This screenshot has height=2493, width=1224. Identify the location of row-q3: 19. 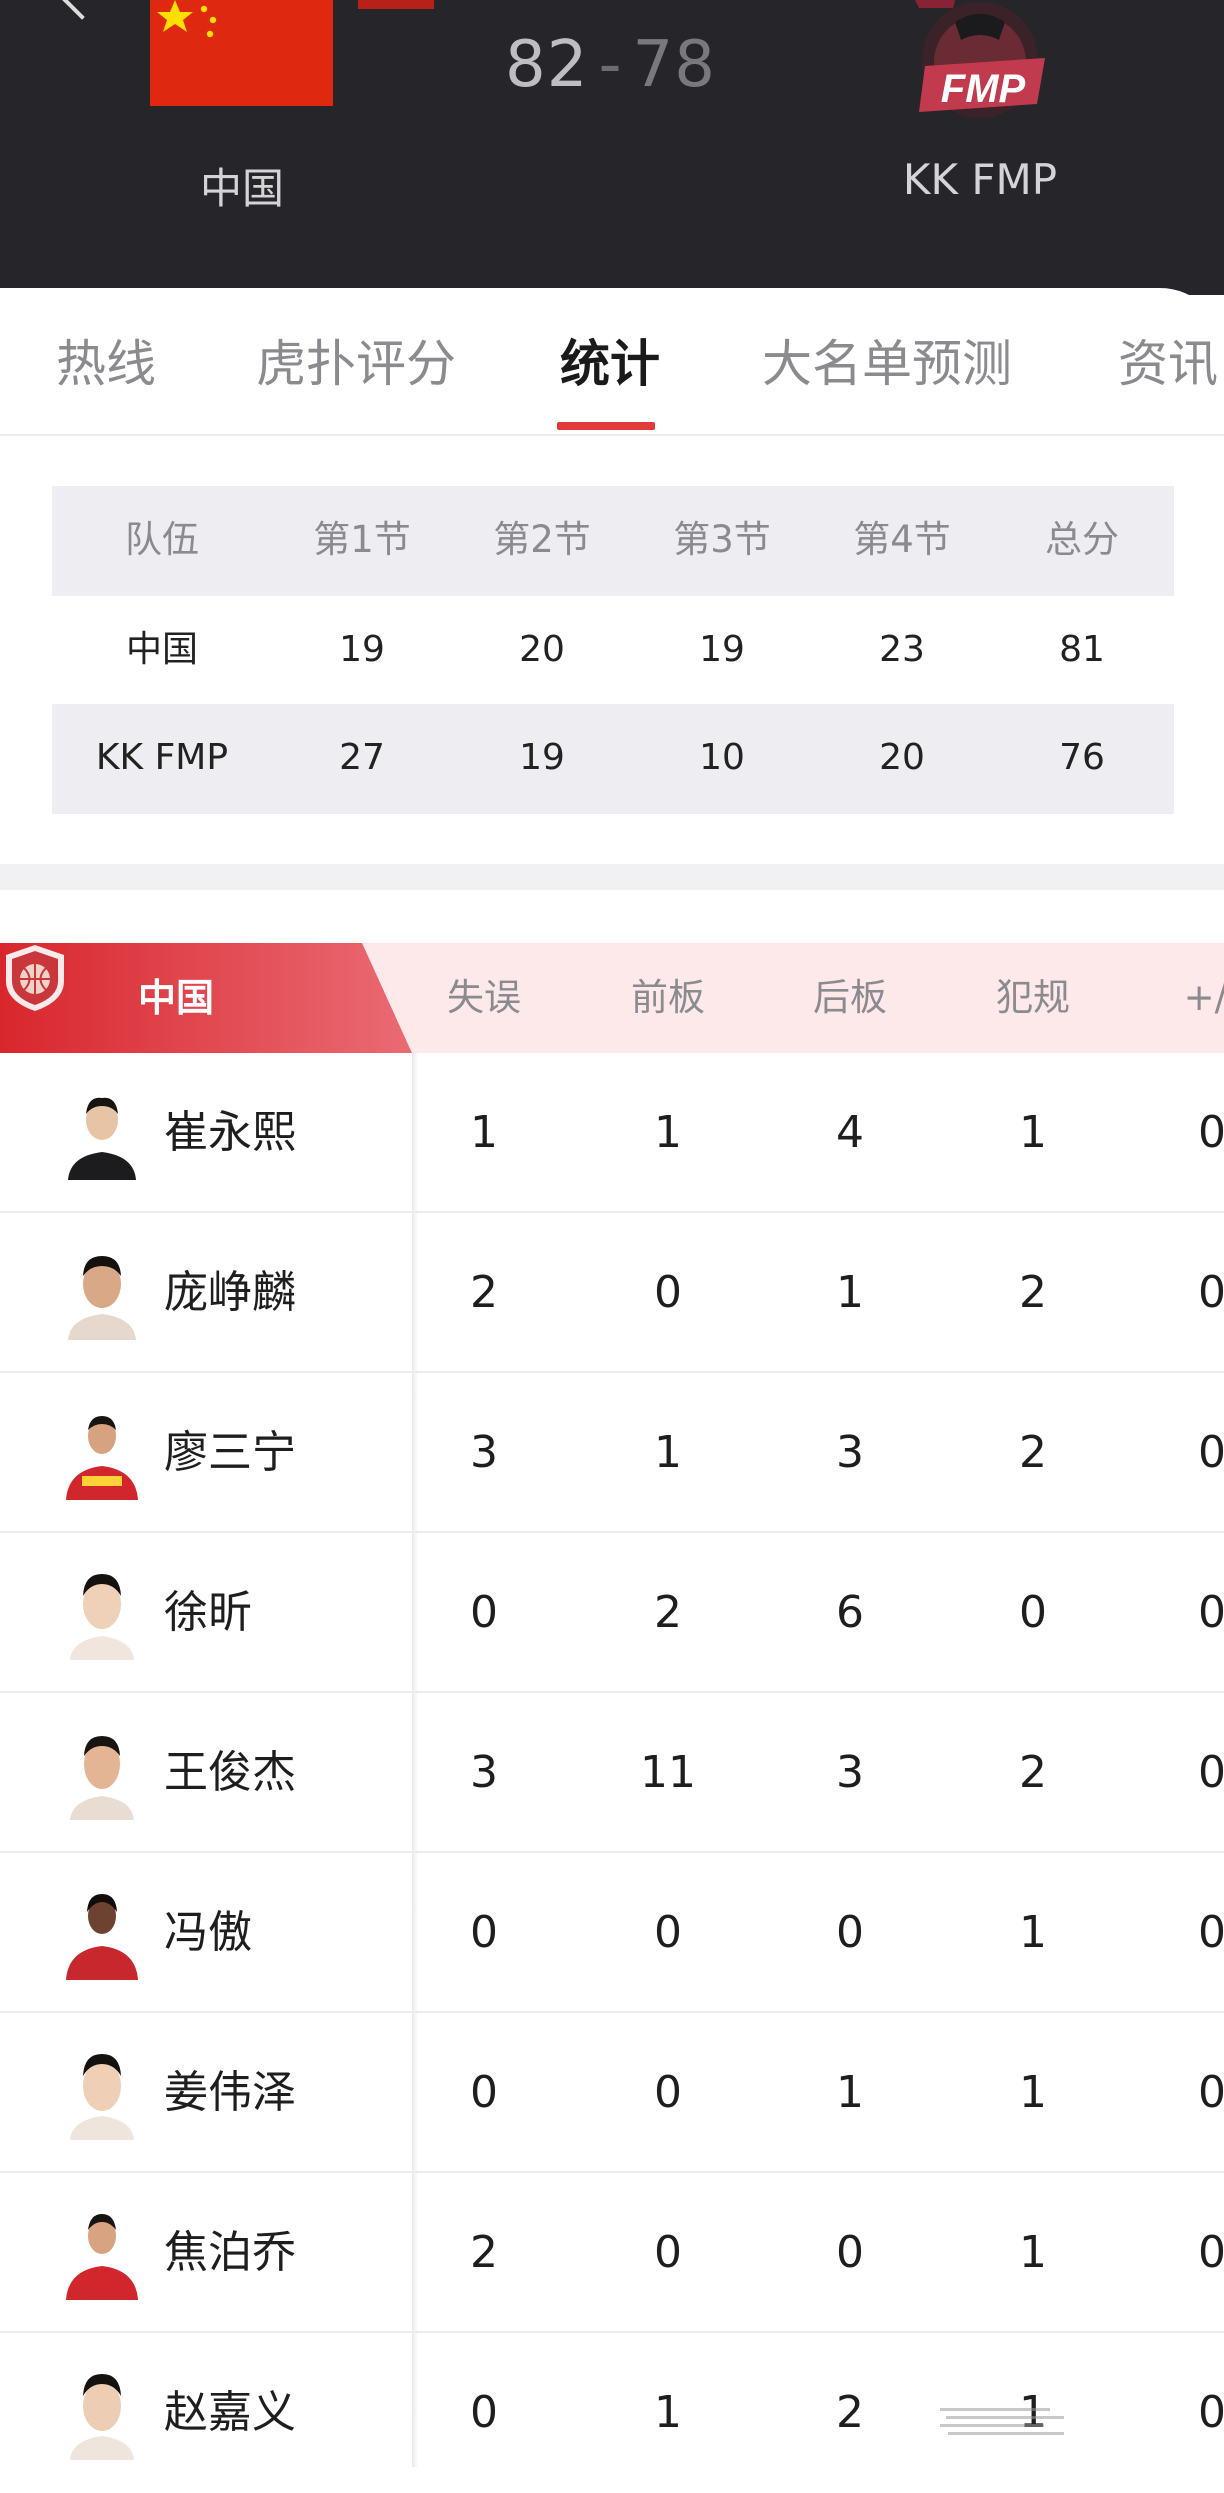
(722, 649).